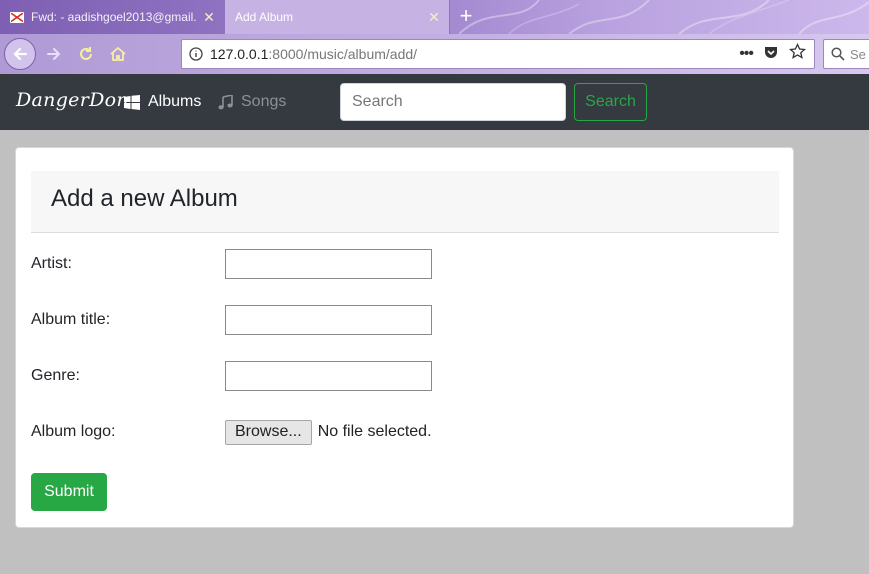 The height and width of the screenshot is (574, 869). What do you see at coordinates (239, 54) in the screenshot?
I see `url-host: 127.0.0.1` at bounding box center [239, 54].